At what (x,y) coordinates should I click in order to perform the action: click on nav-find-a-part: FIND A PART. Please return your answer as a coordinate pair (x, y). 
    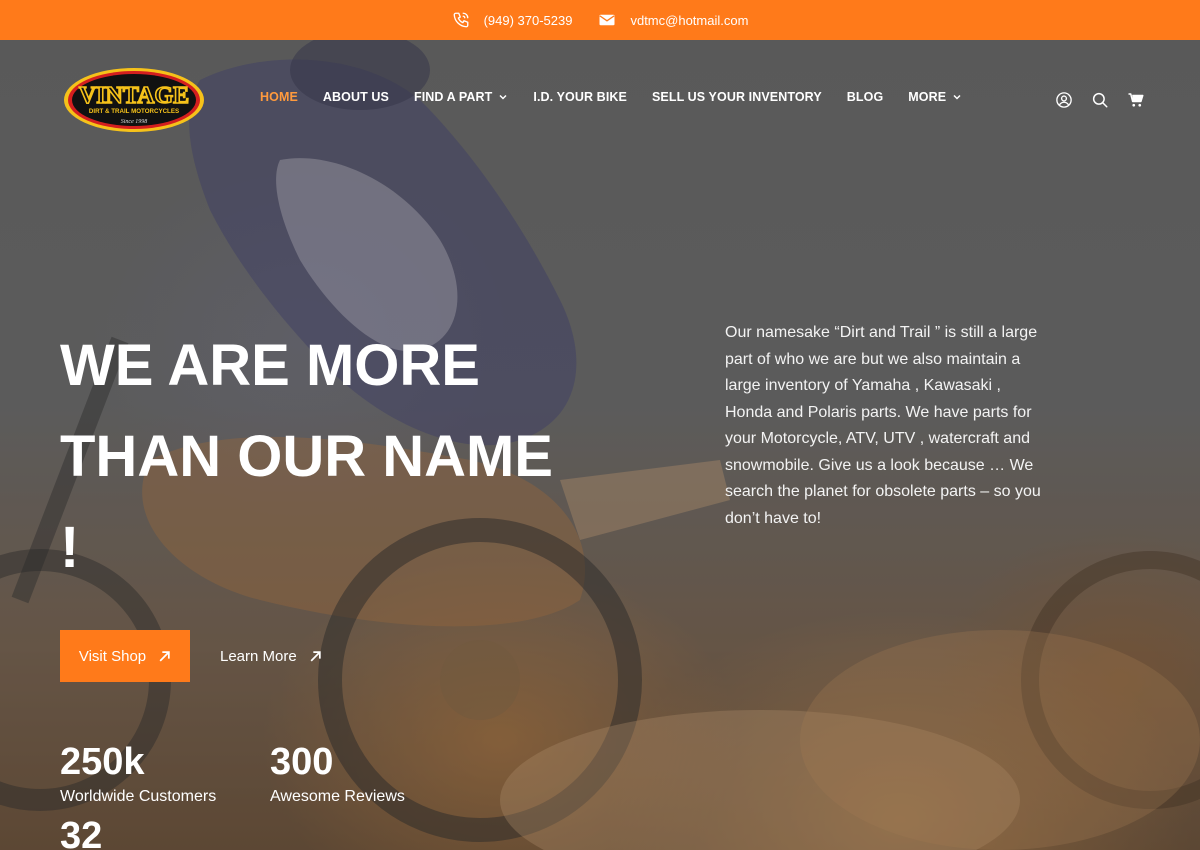
    Looking at the image, I should click on (461, 97).